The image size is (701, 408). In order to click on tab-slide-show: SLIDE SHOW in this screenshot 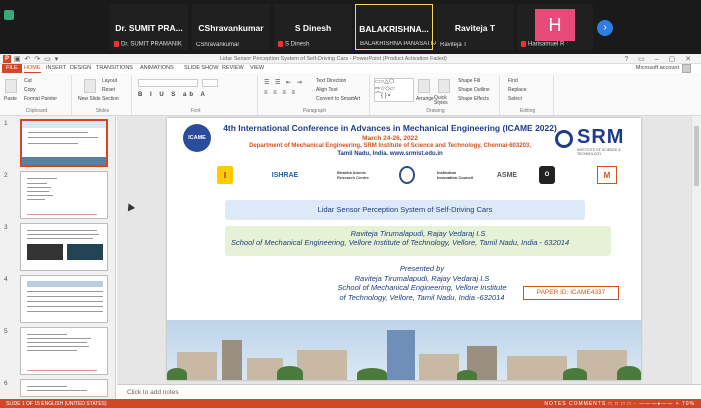, I will do `click(201, 68)`.